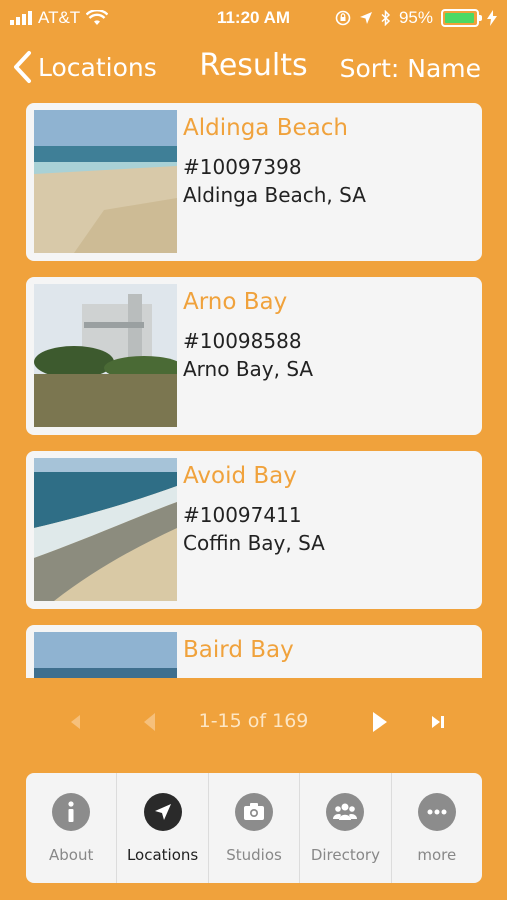 Image resolution: width=507 pixels, height=900 pixels. Describe the element at coordinates (242, 515) in the screenshot. I see `result-code: #10097411` at that location.